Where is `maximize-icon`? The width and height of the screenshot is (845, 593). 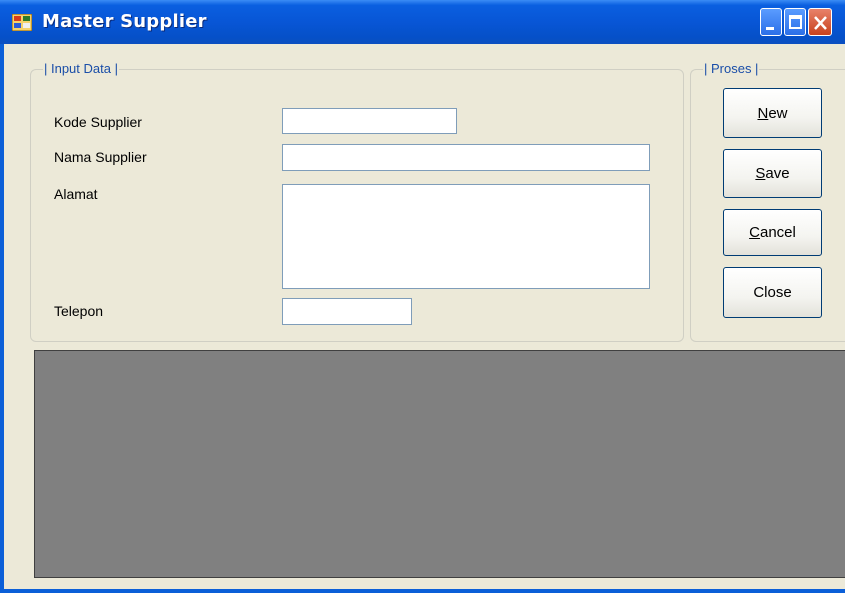
maximize-icon is located at coordinates (795, 22).